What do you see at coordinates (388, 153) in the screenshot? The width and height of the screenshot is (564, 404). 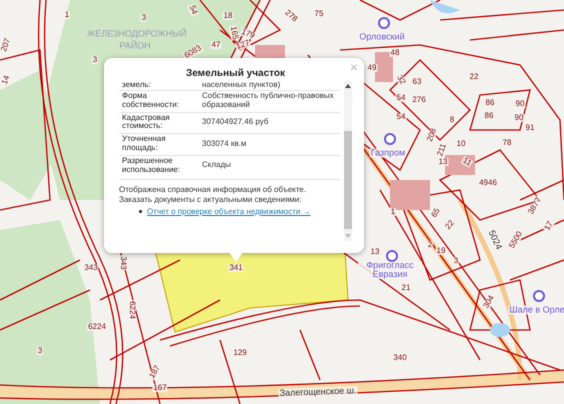 I see `place-label: Газпром` at bounding box center [388, 153].